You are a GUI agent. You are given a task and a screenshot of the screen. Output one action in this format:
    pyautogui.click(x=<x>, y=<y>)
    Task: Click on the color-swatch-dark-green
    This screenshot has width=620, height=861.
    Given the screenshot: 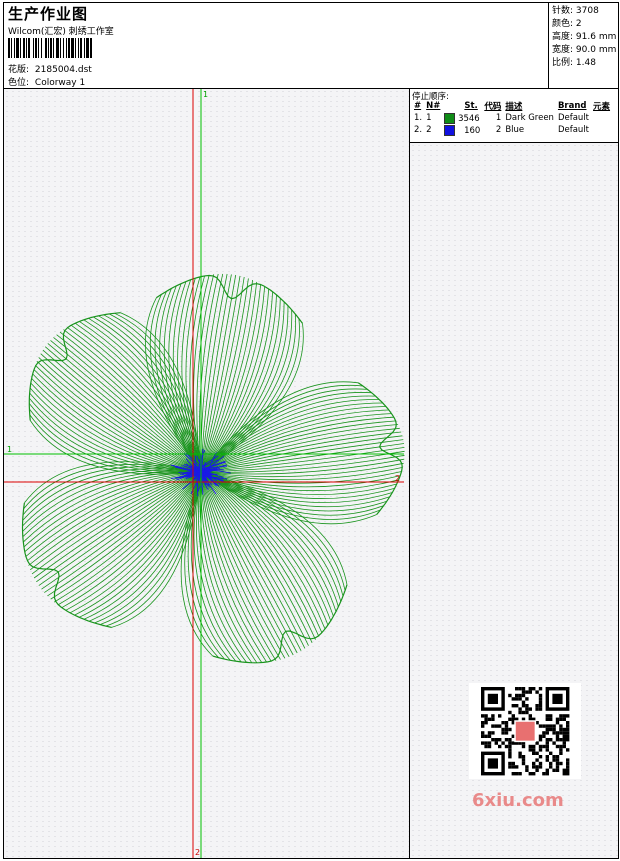 What is the action you would take?
    pyautogui.click(x=450, y=118)
    